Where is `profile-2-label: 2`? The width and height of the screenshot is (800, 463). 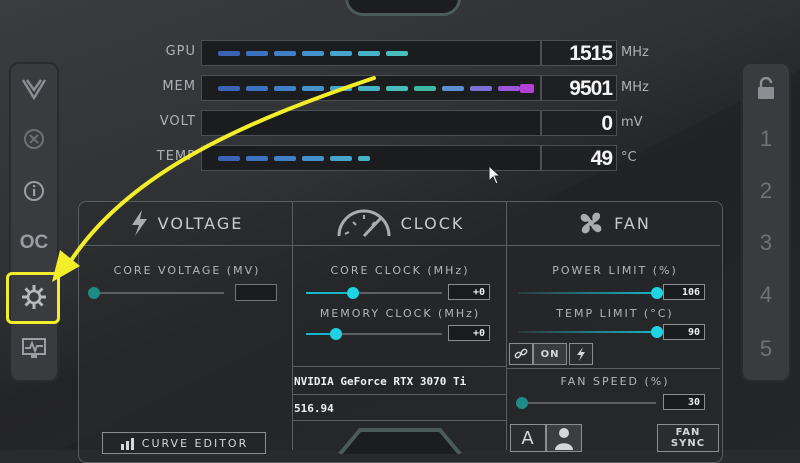
profile-2-label: 2 is located at coordinates (766, 190).